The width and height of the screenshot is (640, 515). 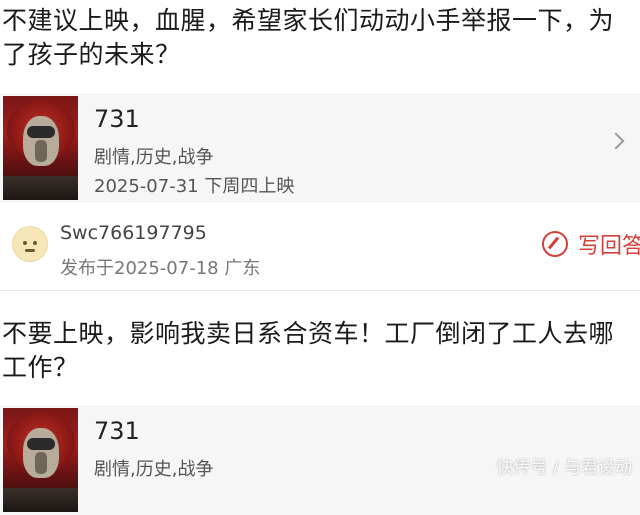 What do you see at coordinates (564, 468) in the screenshot?
I see `watermark: 快传号 / 与君设动` at bounding box center [564, 468].